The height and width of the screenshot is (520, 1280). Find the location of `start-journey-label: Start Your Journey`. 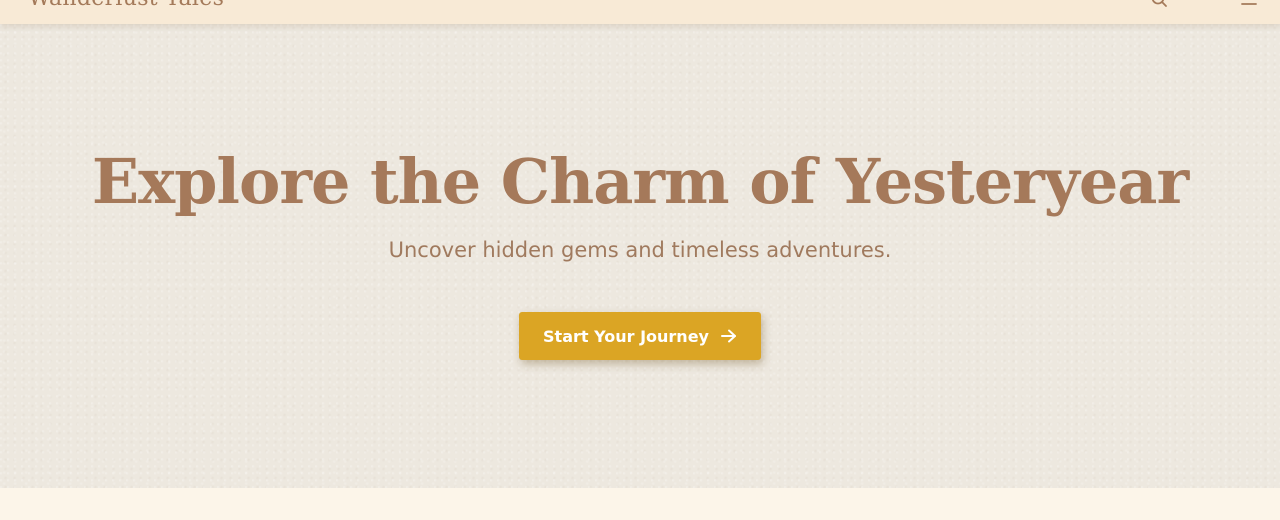

start-journey-label: Start Your Journey is located at coordinates (626, 336).